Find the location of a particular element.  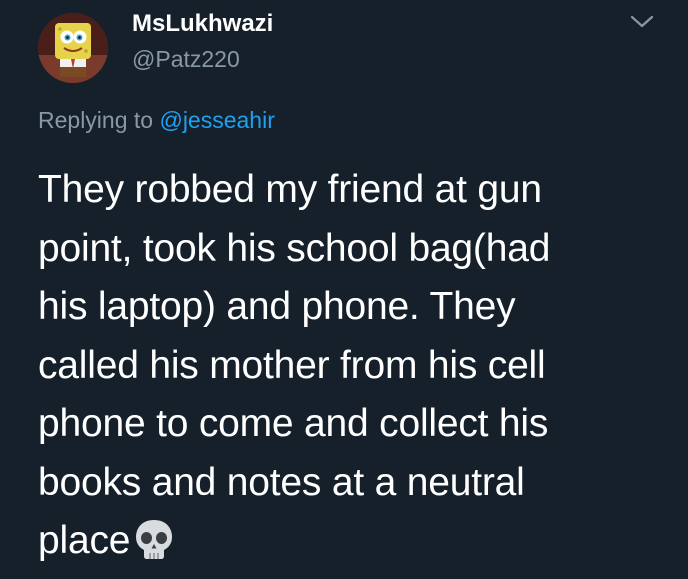

tweet-body-line: his laptop) and phone. They is located at coordinates (277, 306).